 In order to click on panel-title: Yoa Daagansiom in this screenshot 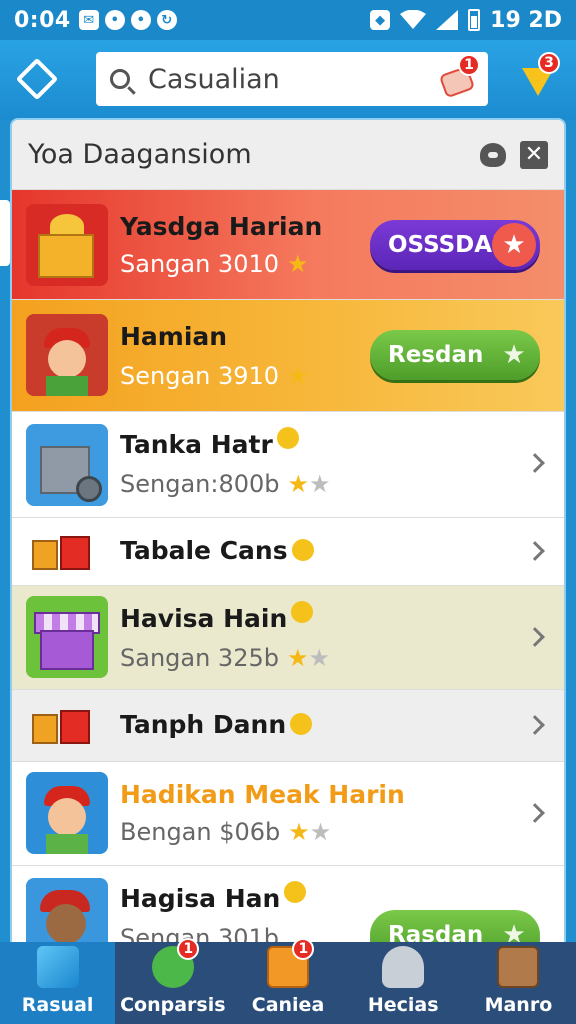, I will do `click(140, 154)`.